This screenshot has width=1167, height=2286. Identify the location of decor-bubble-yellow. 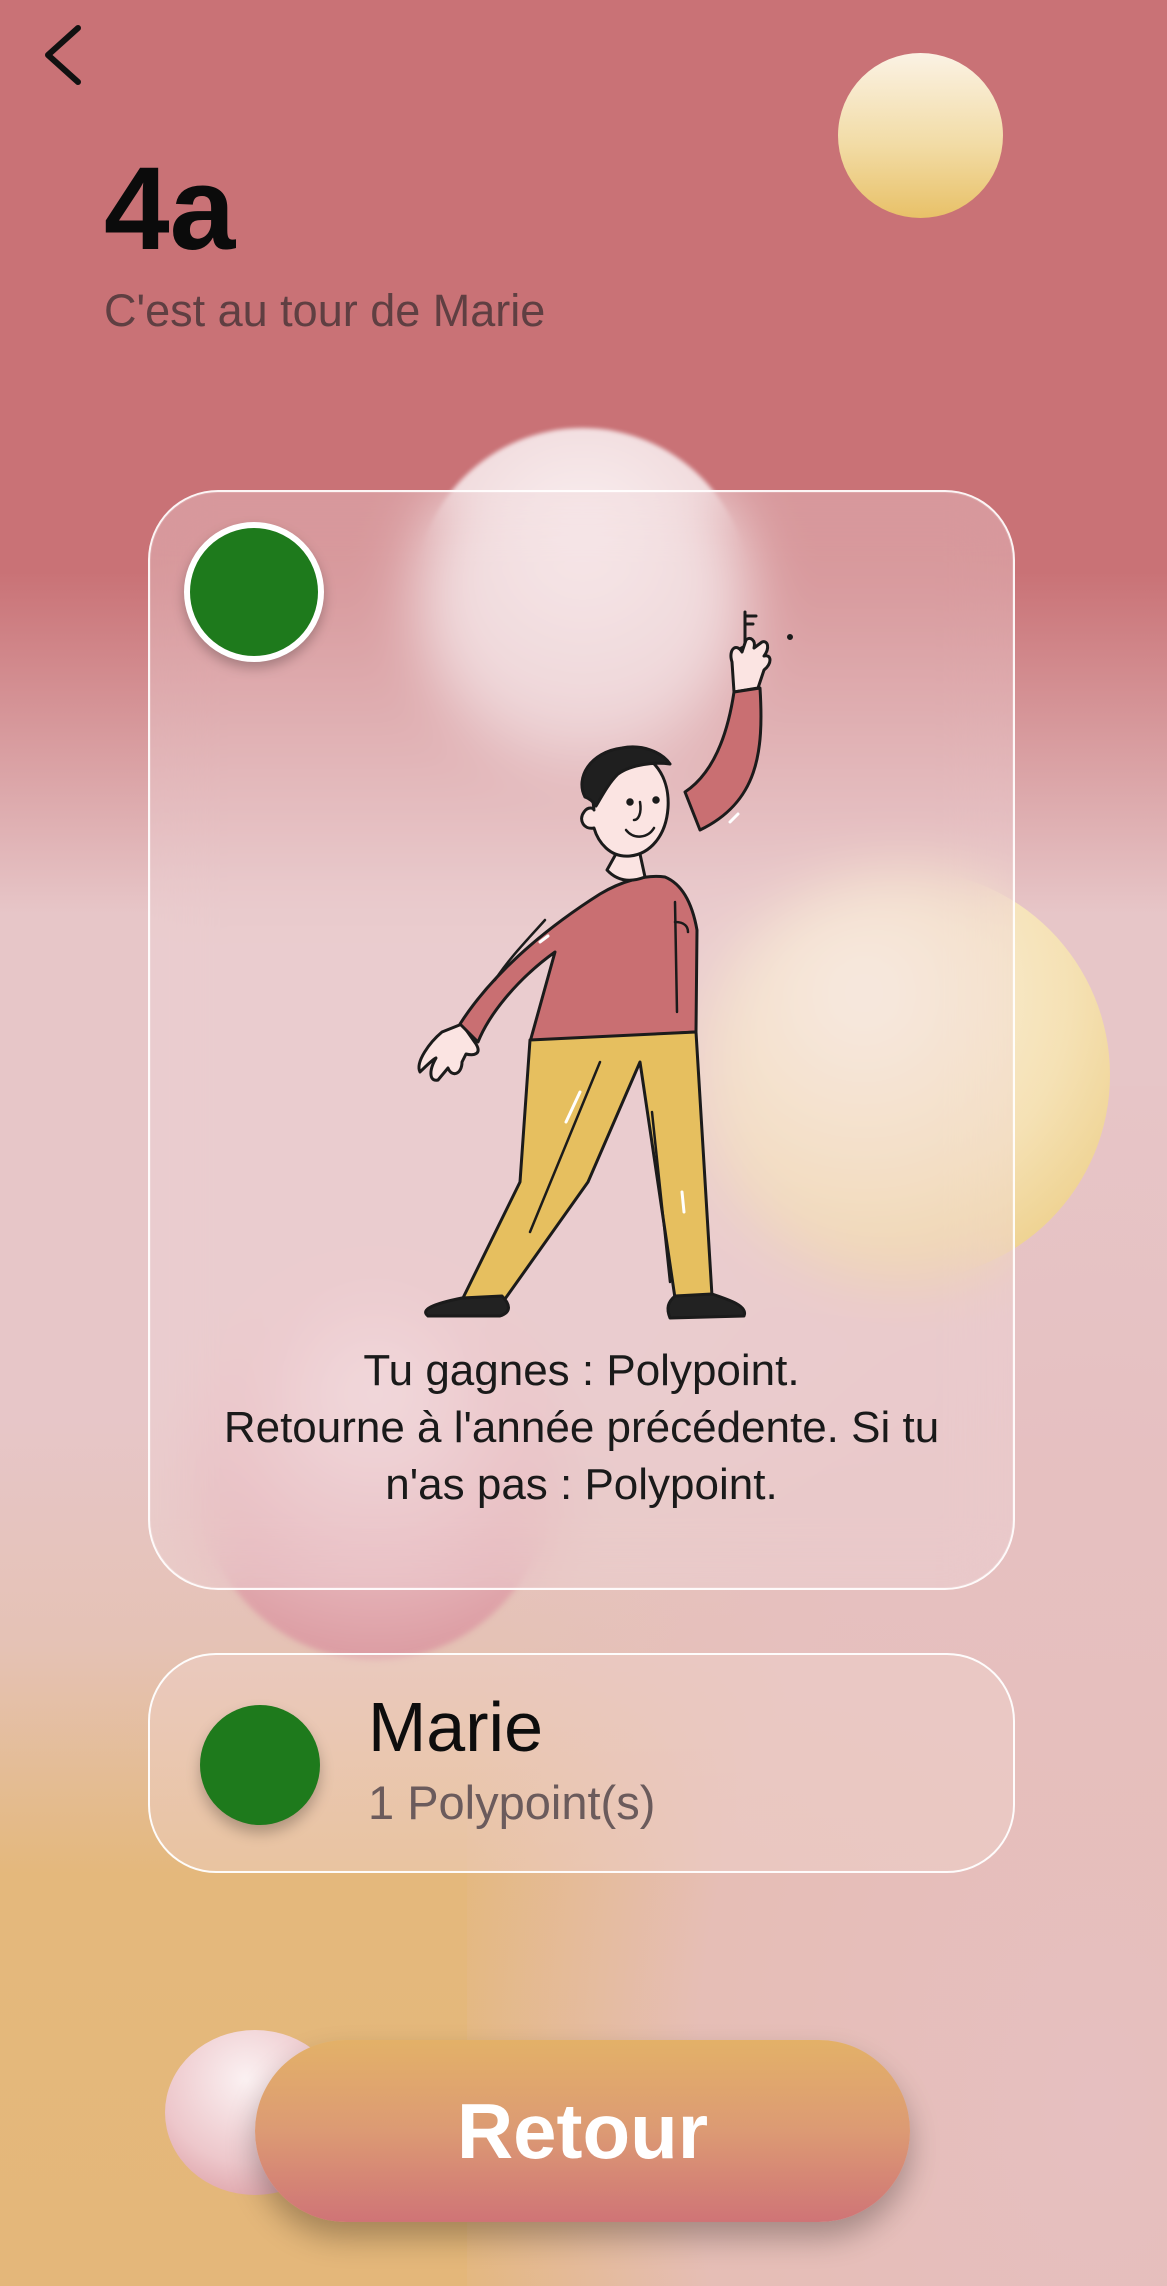
(920, 135).